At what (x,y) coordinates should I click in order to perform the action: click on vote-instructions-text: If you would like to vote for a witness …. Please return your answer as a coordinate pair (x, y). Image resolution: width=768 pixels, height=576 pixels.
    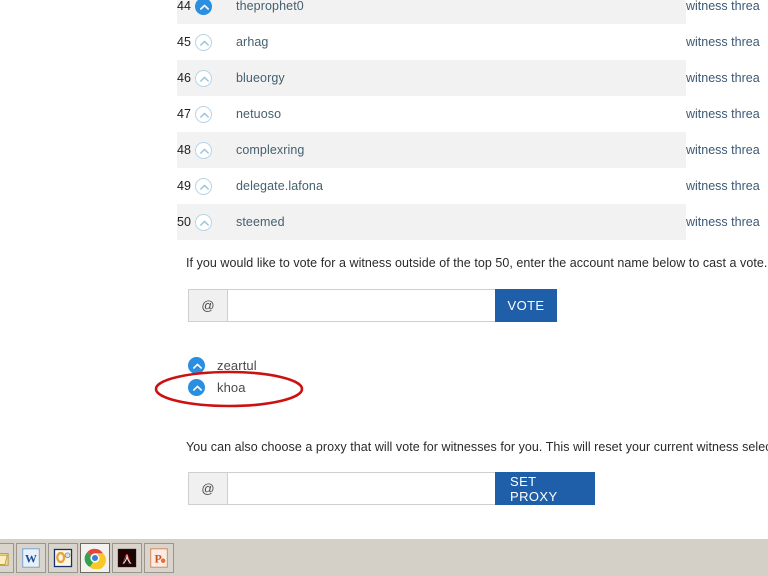
    Looking at the image, I should click on (477, 263).